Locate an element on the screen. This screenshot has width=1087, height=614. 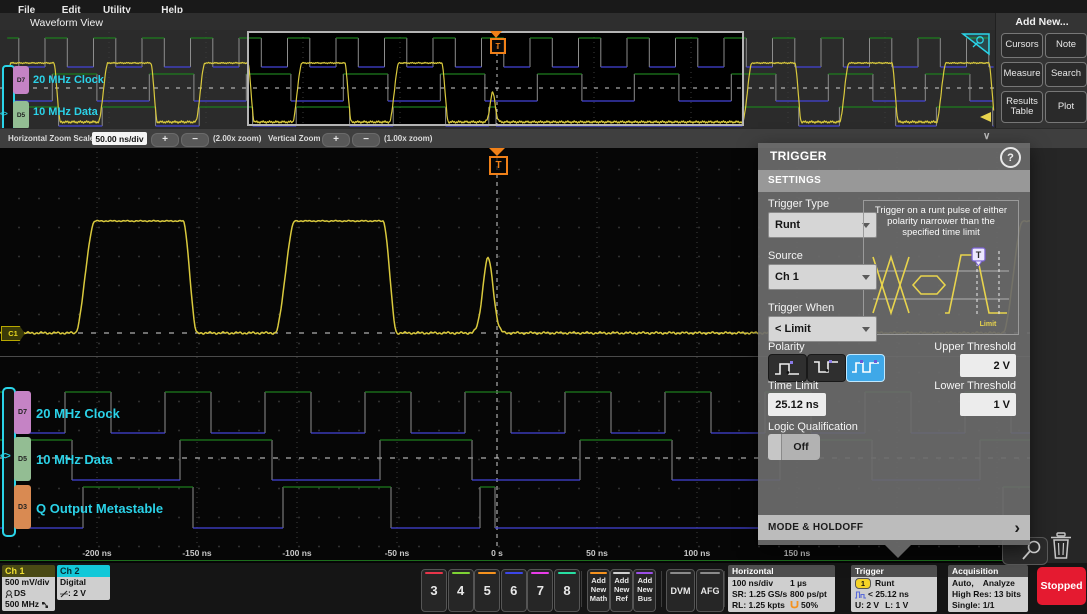
trigger-type-dropdown: Runt is located at coordinates (822, 225).